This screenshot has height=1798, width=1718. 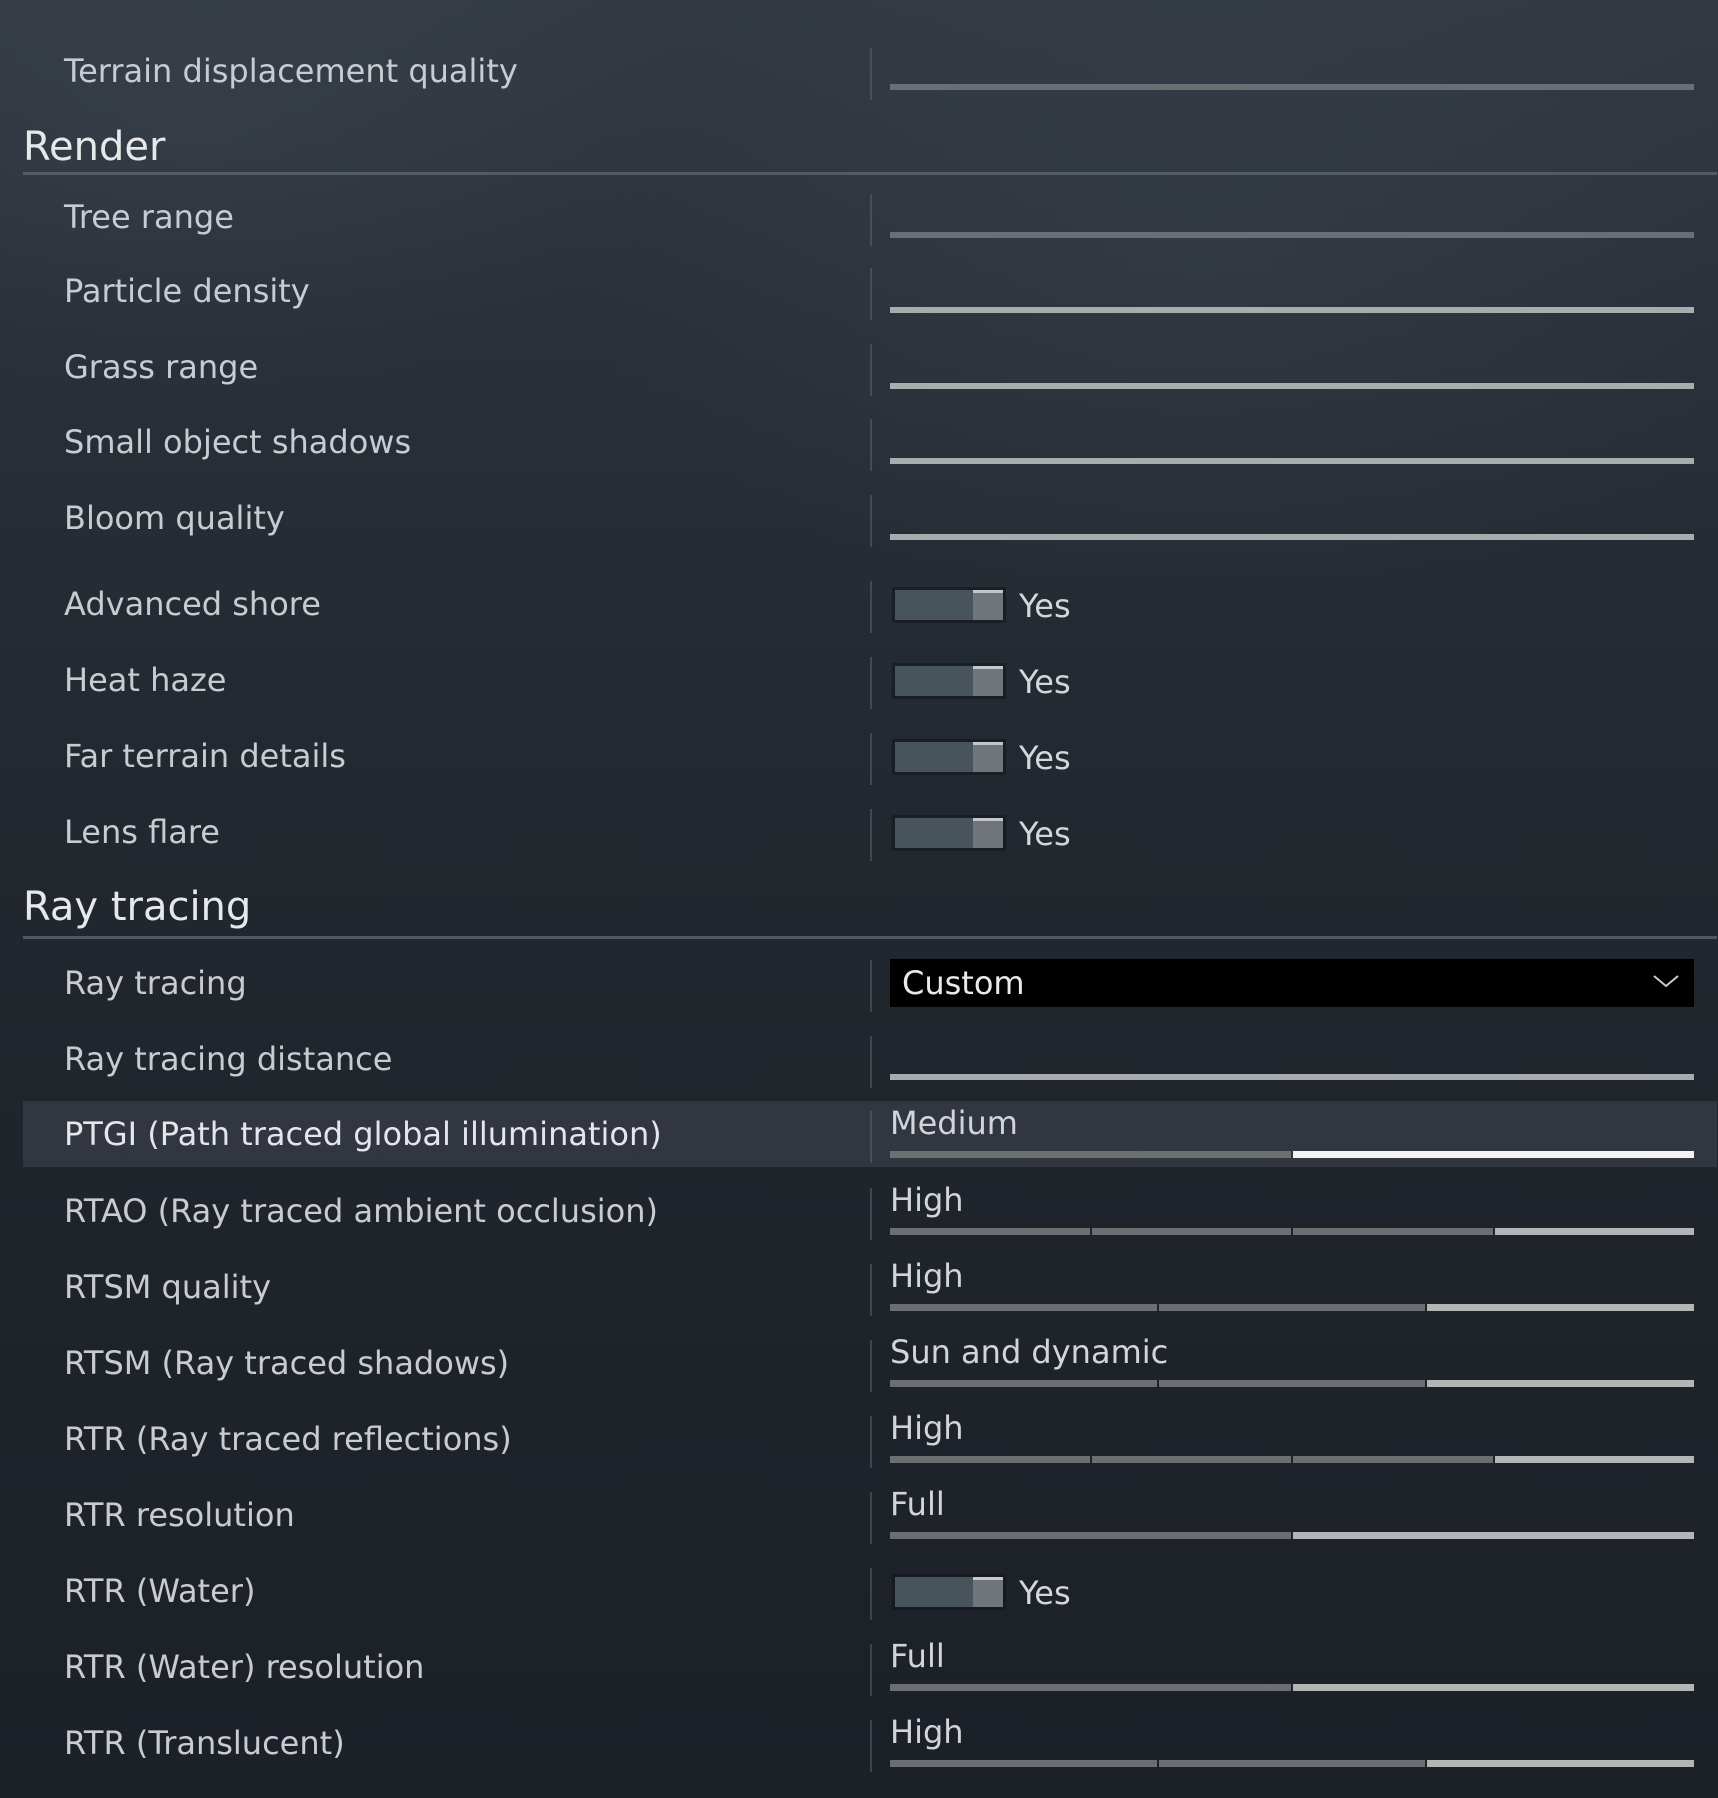 What do you see at coordinates (870, 937) in the screenshot?
I see `section-divider` at bounding box center [870, 937].